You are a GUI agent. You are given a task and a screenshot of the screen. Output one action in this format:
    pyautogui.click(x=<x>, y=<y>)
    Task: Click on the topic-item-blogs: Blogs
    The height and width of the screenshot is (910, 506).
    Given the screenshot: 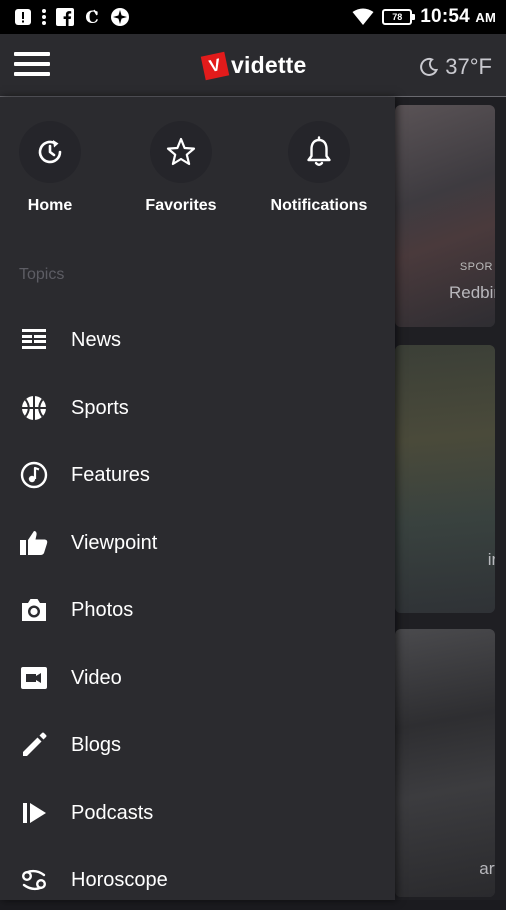 What is the action you would take?
    pyautogui.click(x=197, y=745)
    